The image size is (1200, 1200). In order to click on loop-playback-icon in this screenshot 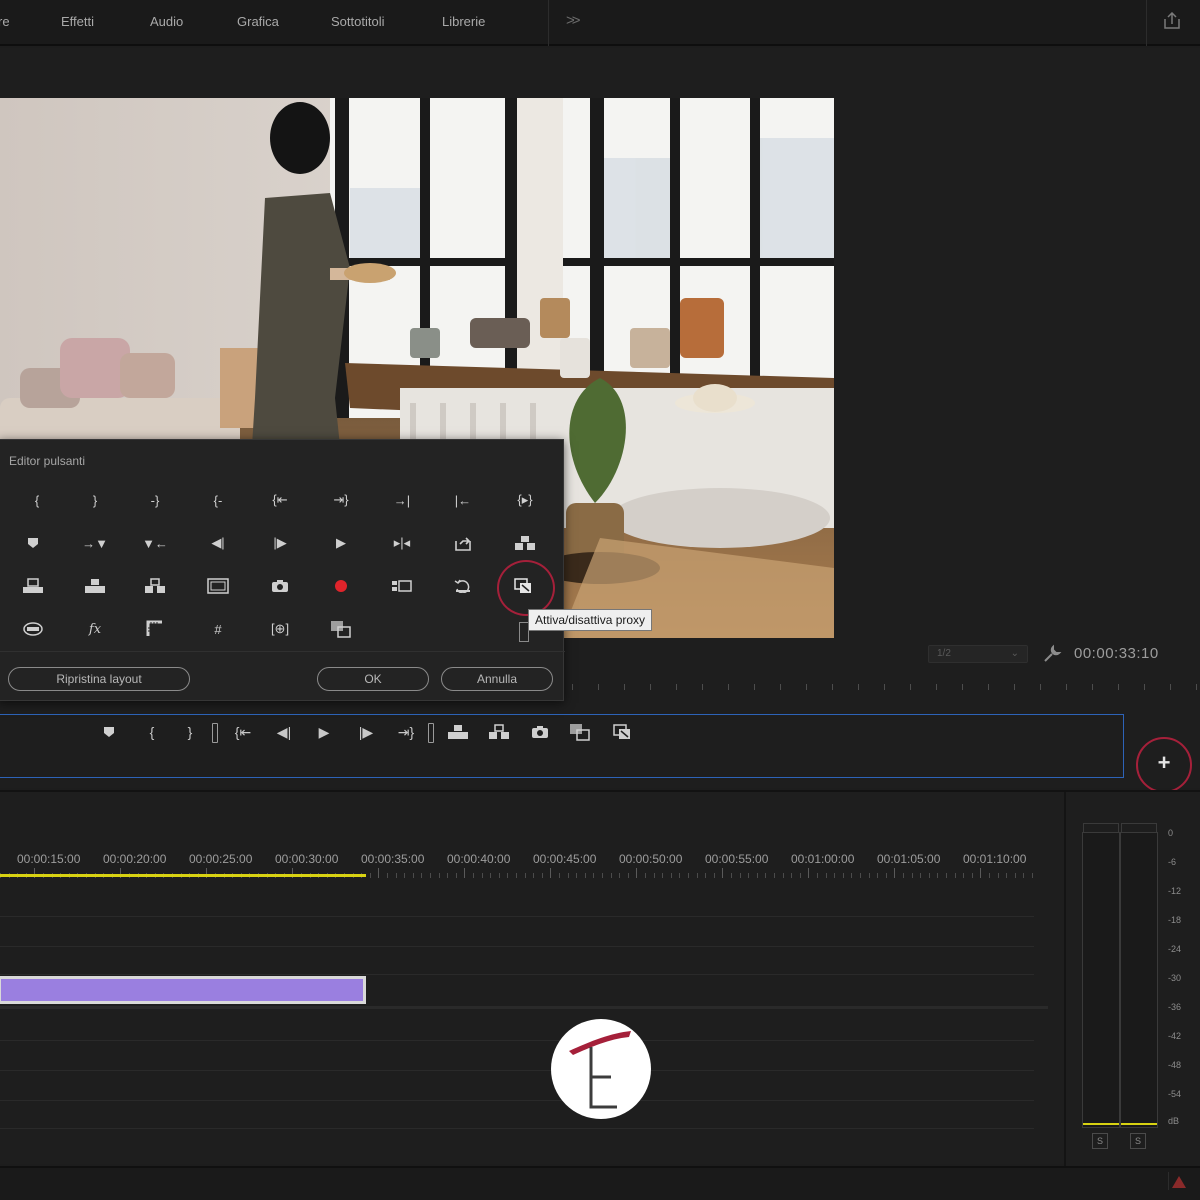, I will do `click(463, 543)`.